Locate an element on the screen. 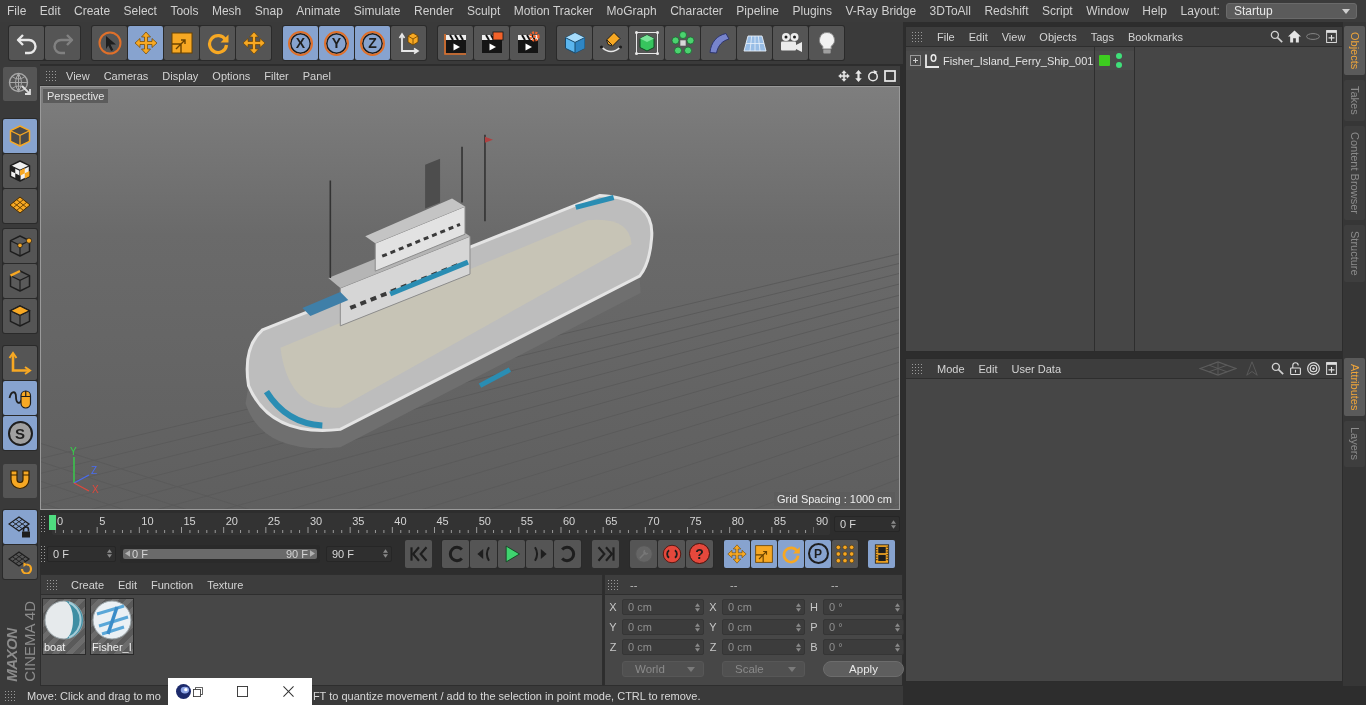  apply-button: Apply is located at coordinates (863, 669).